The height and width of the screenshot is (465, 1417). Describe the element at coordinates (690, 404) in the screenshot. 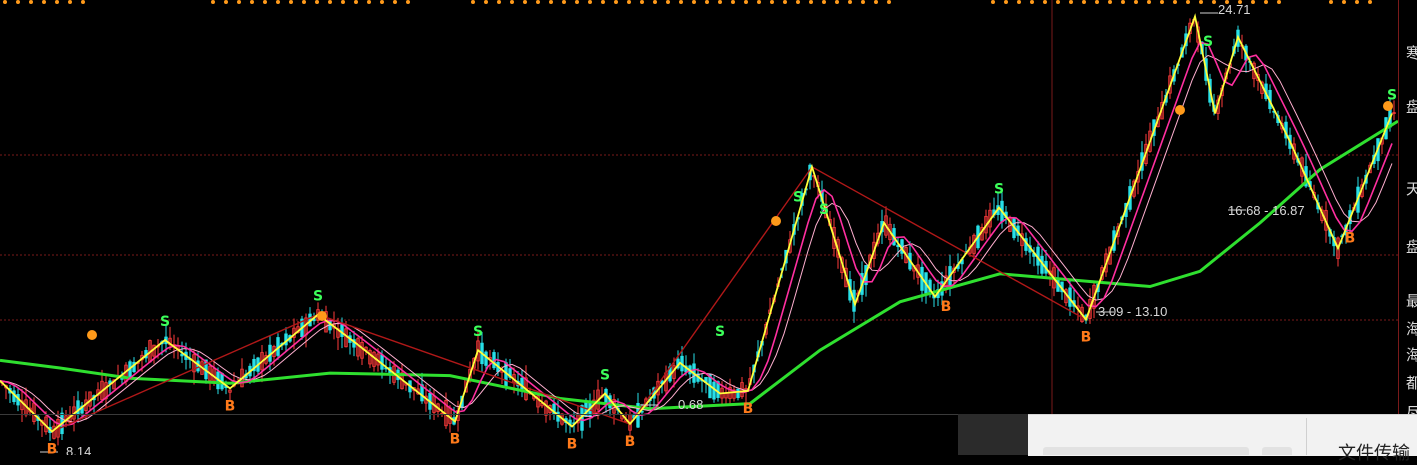

I see `price-annotation: 0.68` at that location.